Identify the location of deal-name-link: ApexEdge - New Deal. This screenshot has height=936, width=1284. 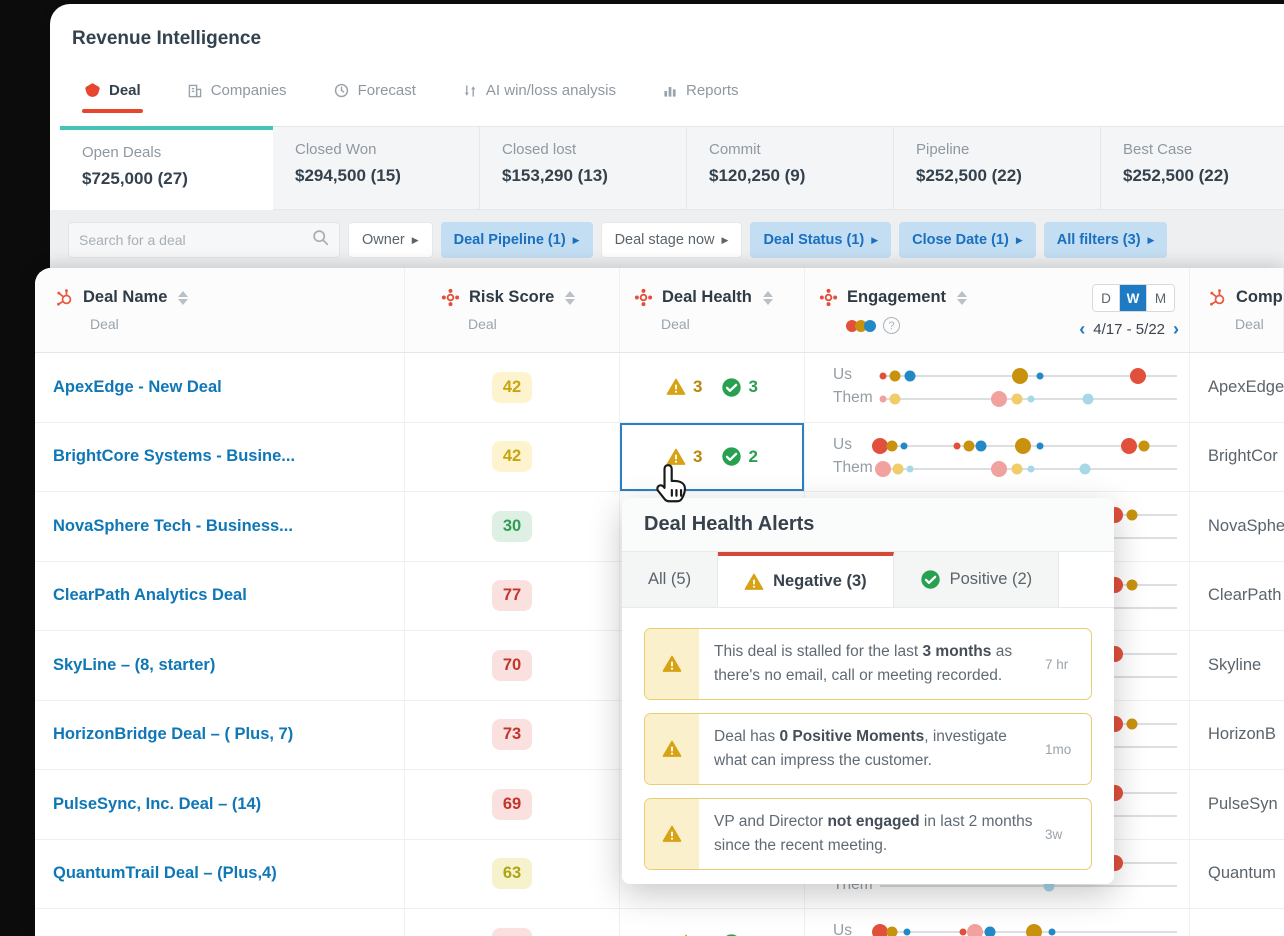
(220, 387).